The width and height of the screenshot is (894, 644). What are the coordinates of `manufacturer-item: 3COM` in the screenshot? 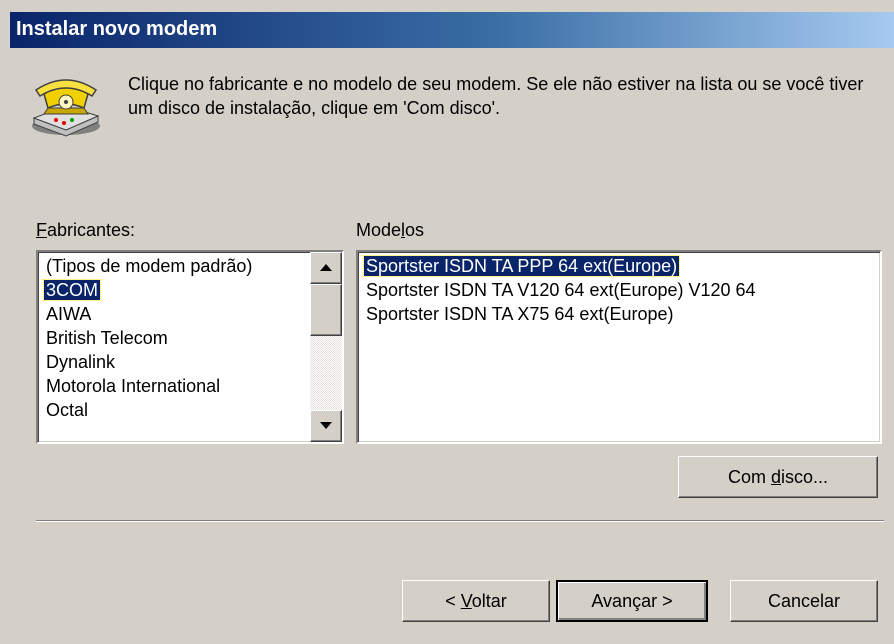 It's located at (191, 290).